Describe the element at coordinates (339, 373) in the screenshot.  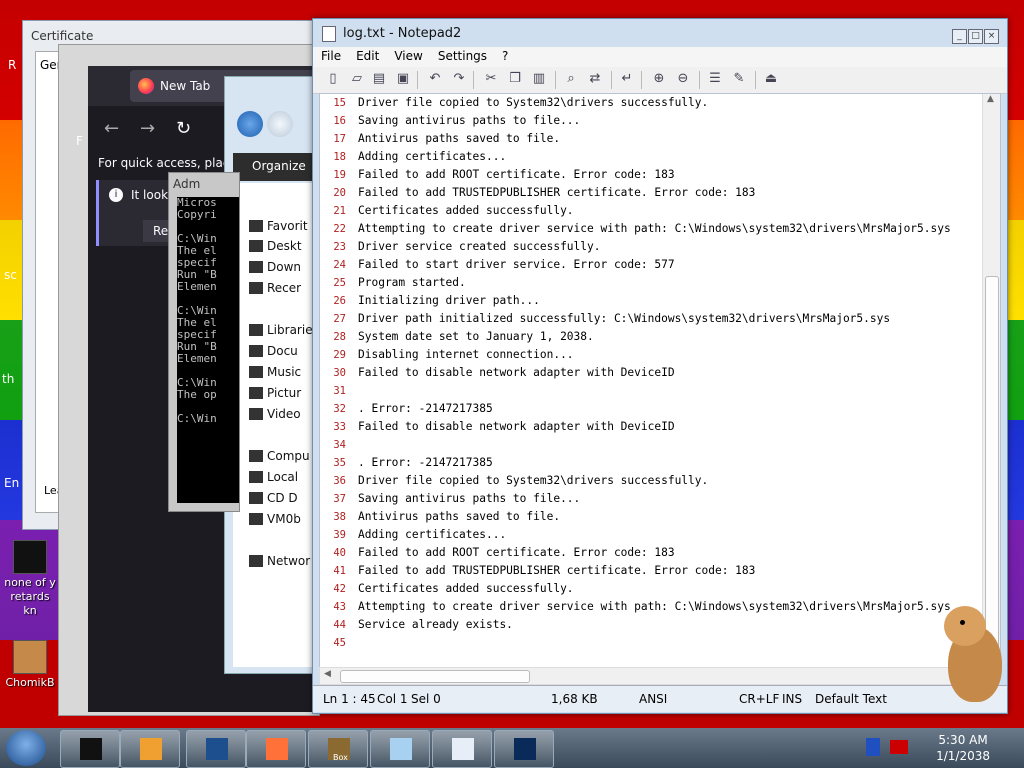
I see `line-number: 30` at that location.